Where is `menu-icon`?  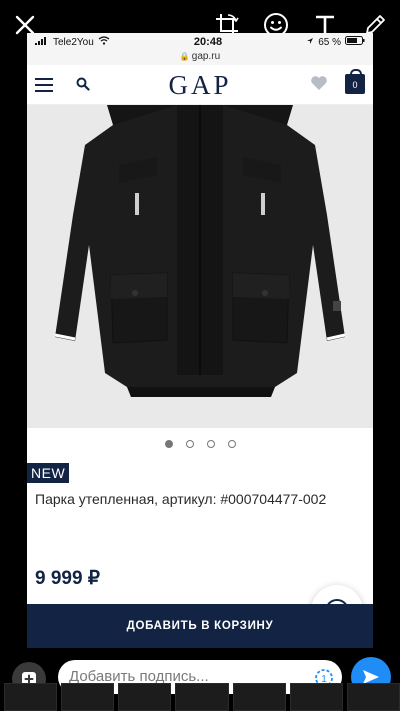
menu-icon is located at coordinates (44, 85).